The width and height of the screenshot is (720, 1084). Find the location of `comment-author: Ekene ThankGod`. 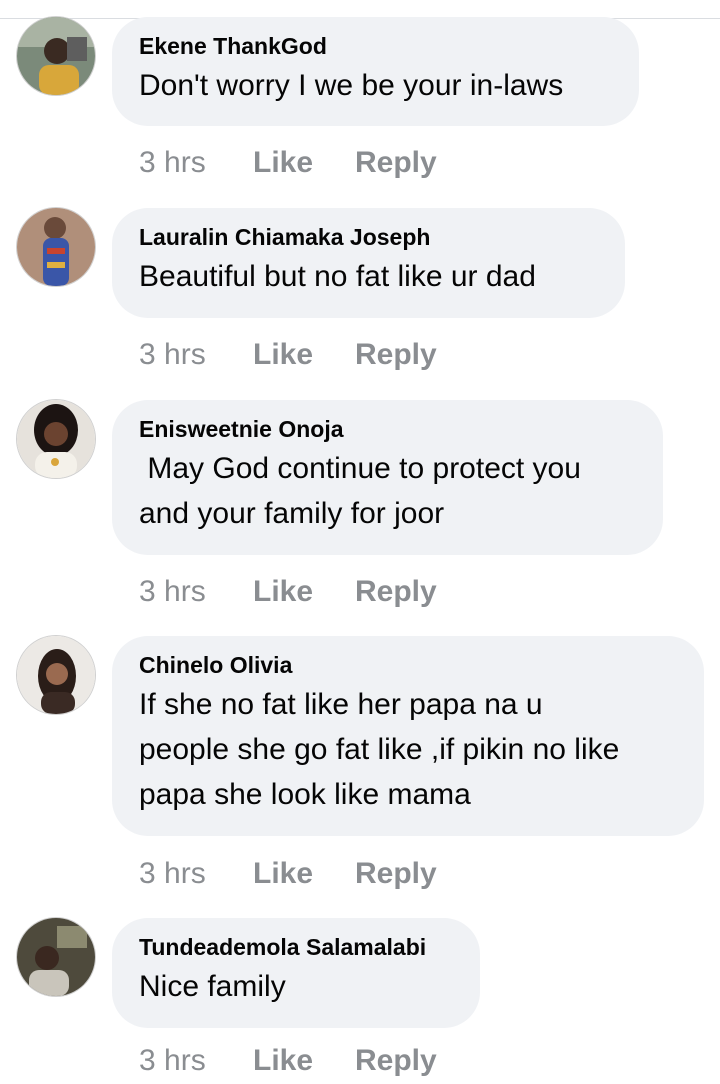

comment-author: Ekene ThankGod is located at coordinates (376, 46).